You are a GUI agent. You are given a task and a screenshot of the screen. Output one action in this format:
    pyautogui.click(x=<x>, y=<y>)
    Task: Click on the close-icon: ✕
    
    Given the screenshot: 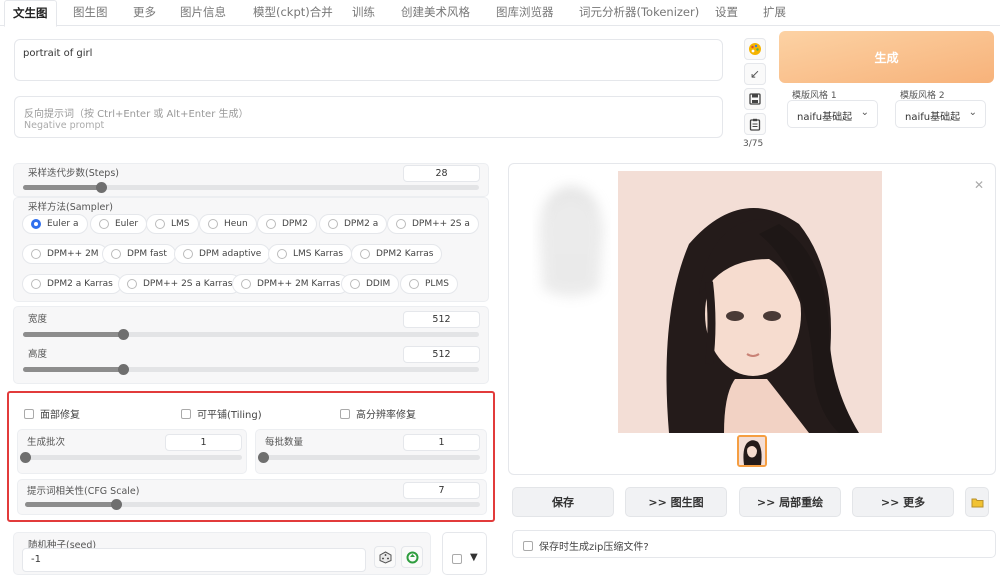 What is the action you would take?
    pyautogui.click(x=979, y=185)
    